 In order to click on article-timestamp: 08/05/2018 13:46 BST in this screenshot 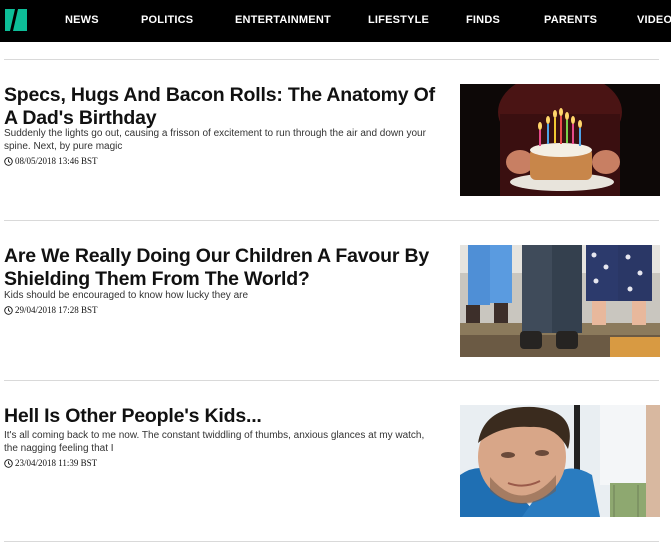, I will do `click(51, 161)`.